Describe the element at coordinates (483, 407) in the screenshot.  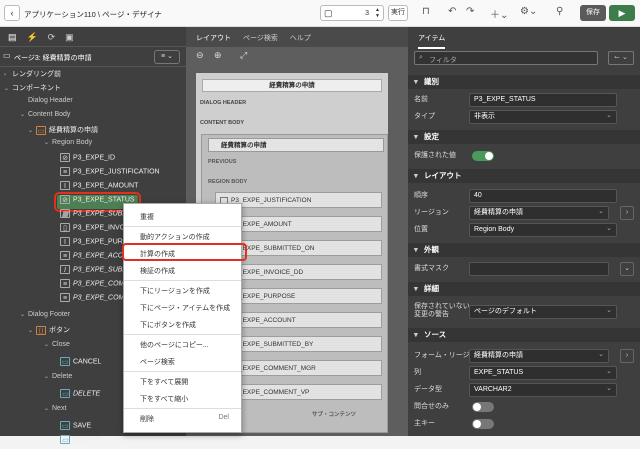
I see `query-only-toggle` at that location.